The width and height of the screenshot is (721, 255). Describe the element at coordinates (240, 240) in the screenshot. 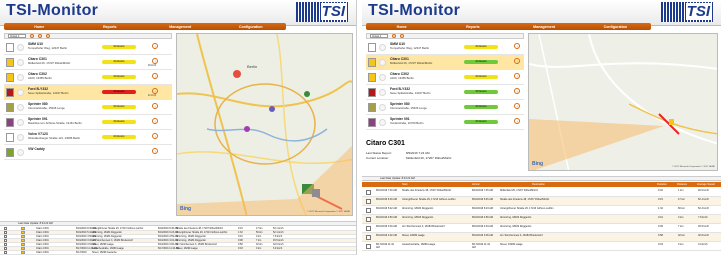

I see `duration-cell: 0:08` at that location.